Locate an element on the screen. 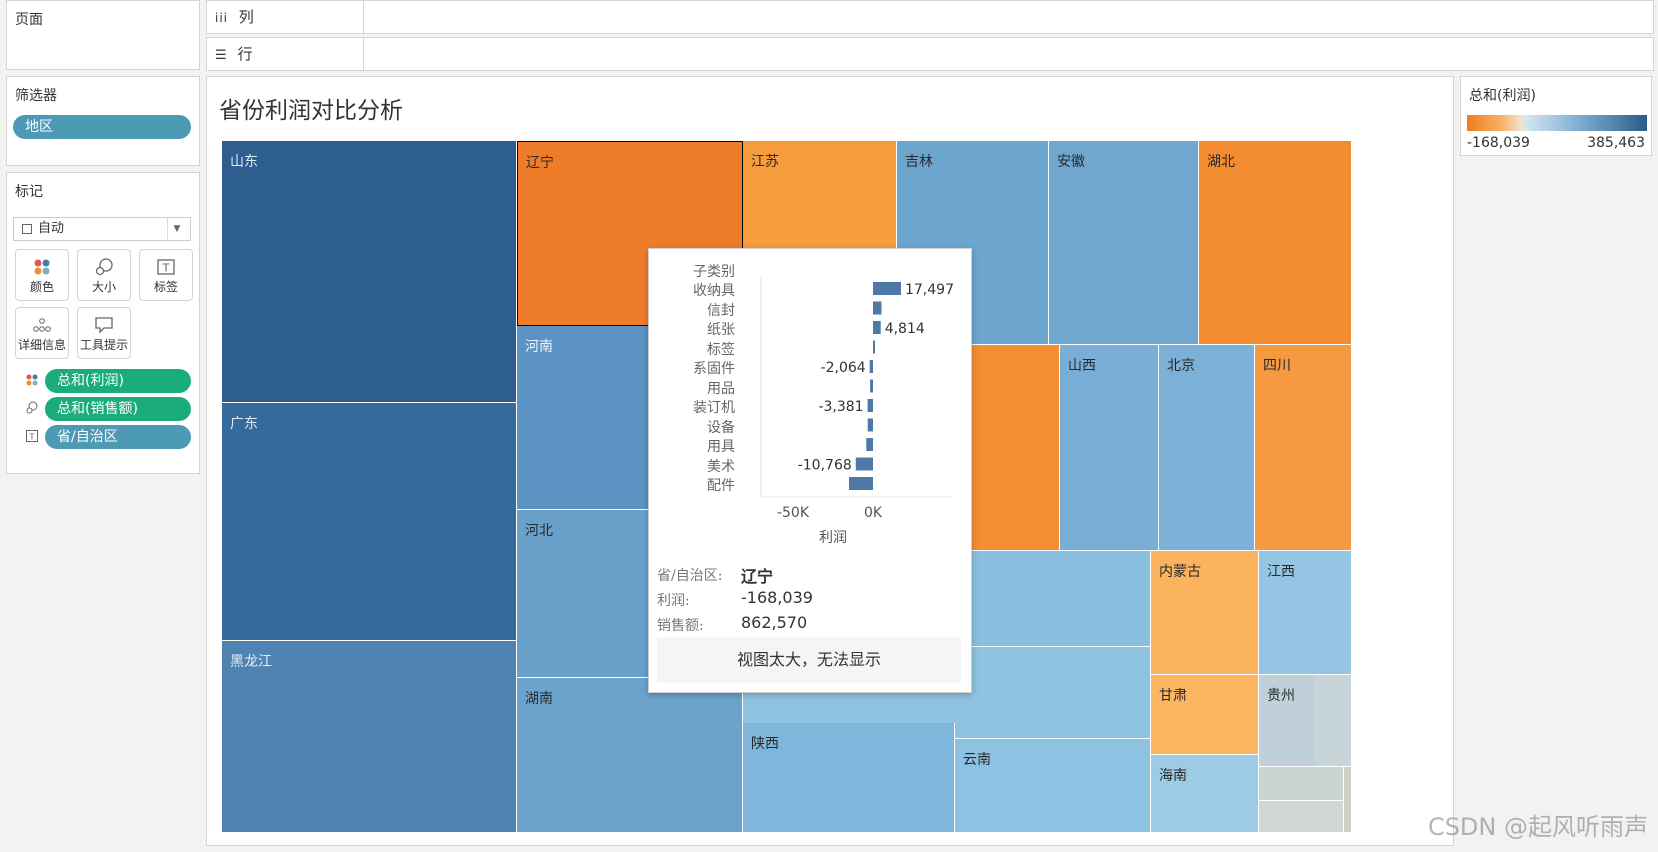 The image size is (1658, 852). bar-设备 is located at coordinates (870, 425).